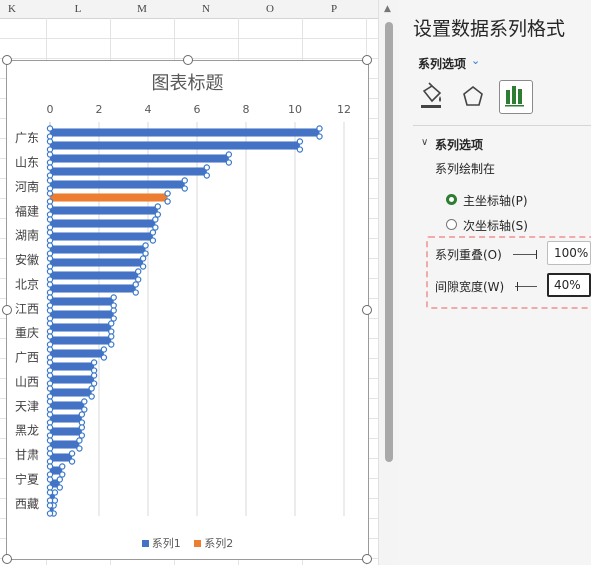 The width and height of the screenshot is (591, 565). I want to click on column-header-k: K, so click(12, 9).